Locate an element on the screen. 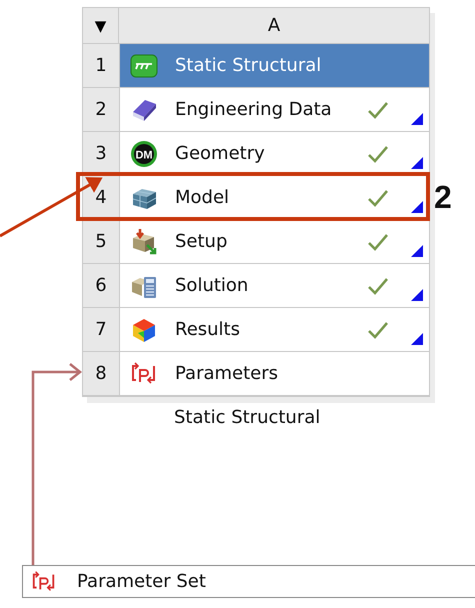 The image size is (475, 608). system-caption: Static Structural is located at coordinates (247, 417).